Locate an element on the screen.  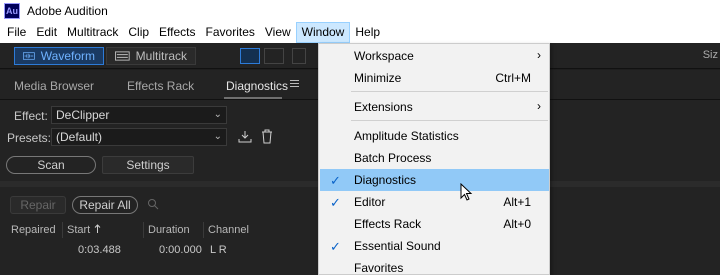
active-tab-indicator is located at coordinates (253, 98).